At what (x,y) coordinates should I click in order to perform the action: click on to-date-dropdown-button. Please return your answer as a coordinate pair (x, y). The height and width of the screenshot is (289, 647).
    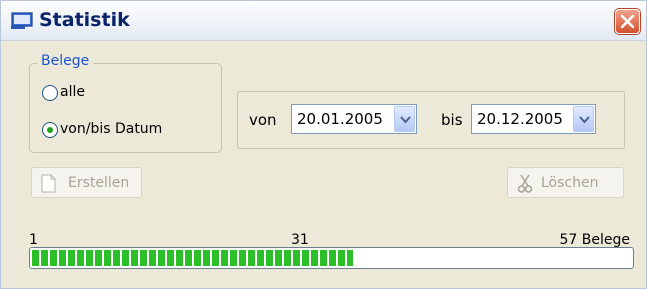
    Looking at the image, I should click on (583, 119).